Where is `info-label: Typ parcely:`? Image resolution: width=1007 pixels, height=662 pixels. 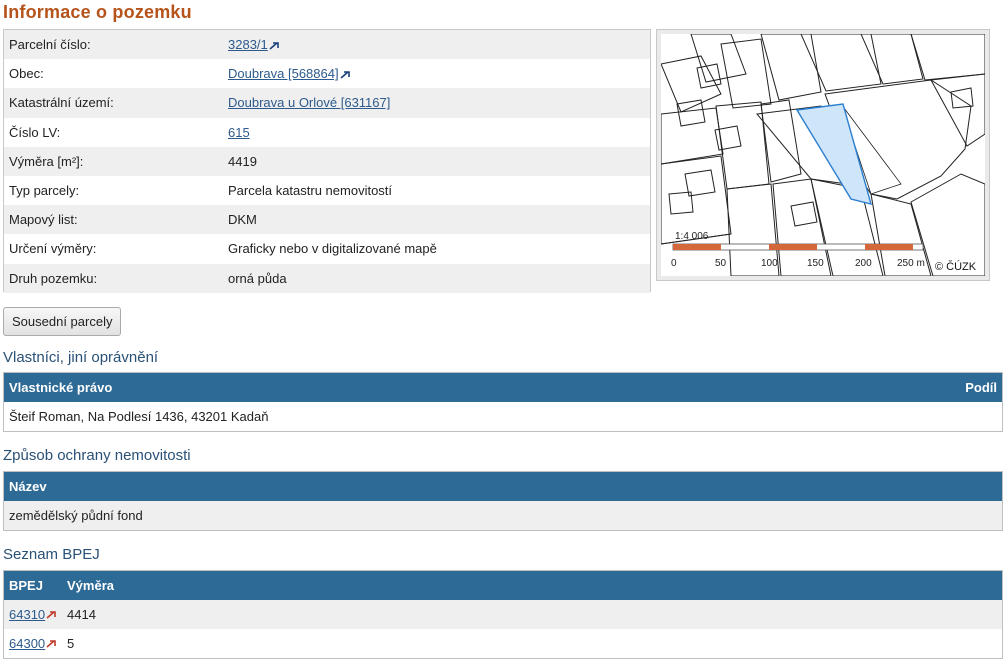
info-label: Typ parcely: is located at coordinates (44, 191).